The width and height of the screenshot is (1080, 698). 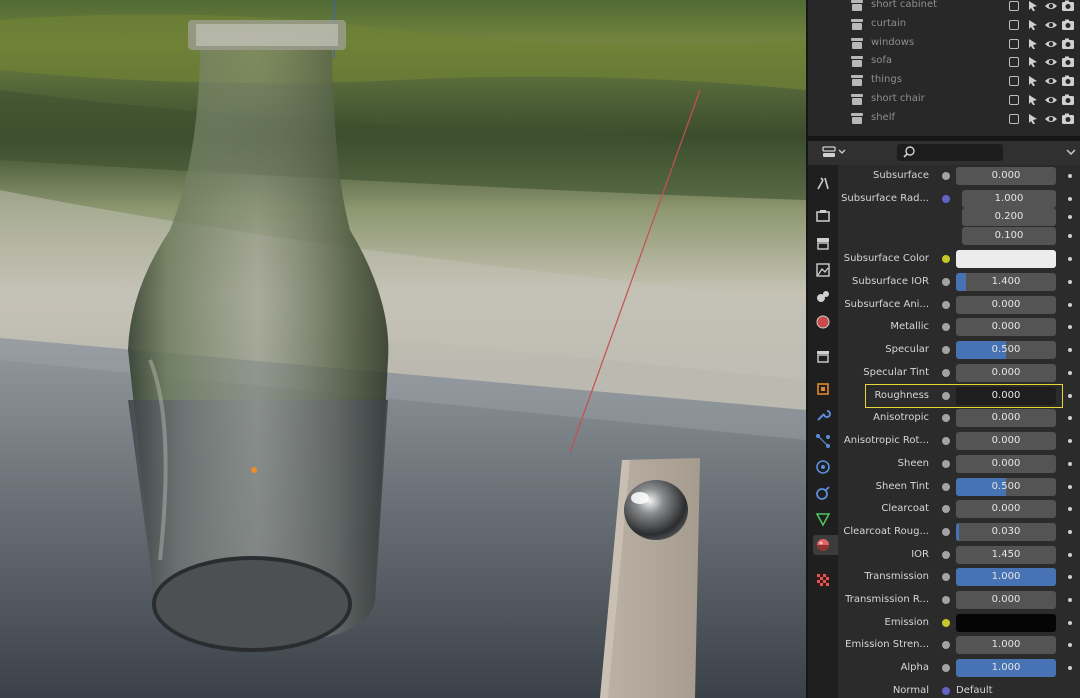 I want to click on tab-view-layer, so click(x=823, y=270).